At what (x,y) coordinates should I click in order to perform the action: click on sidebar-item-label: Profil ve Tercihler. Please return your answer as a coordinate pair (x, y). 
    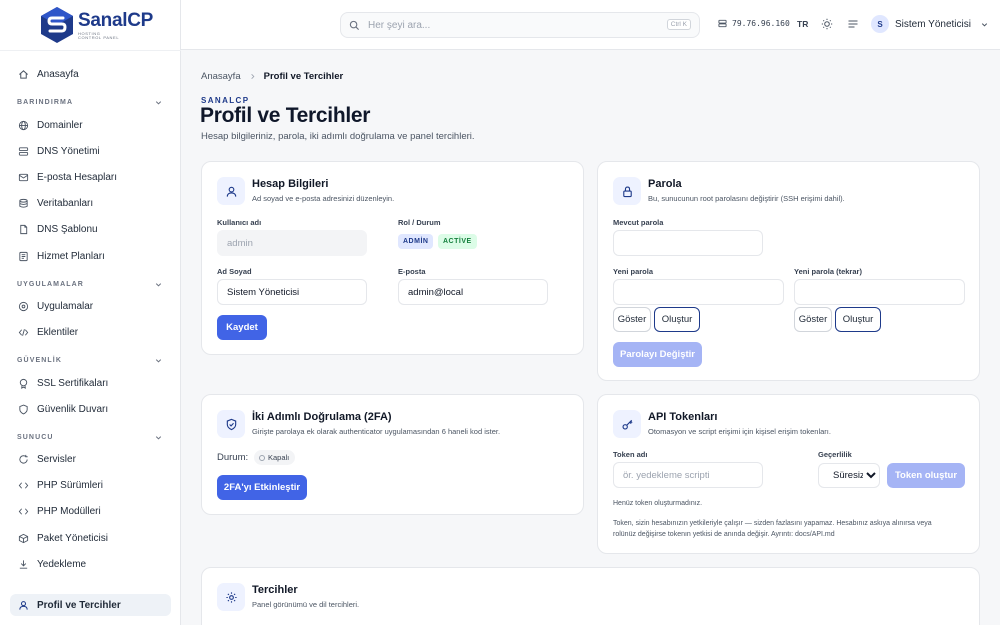
    Looking at the image, I should click on (79, 605).